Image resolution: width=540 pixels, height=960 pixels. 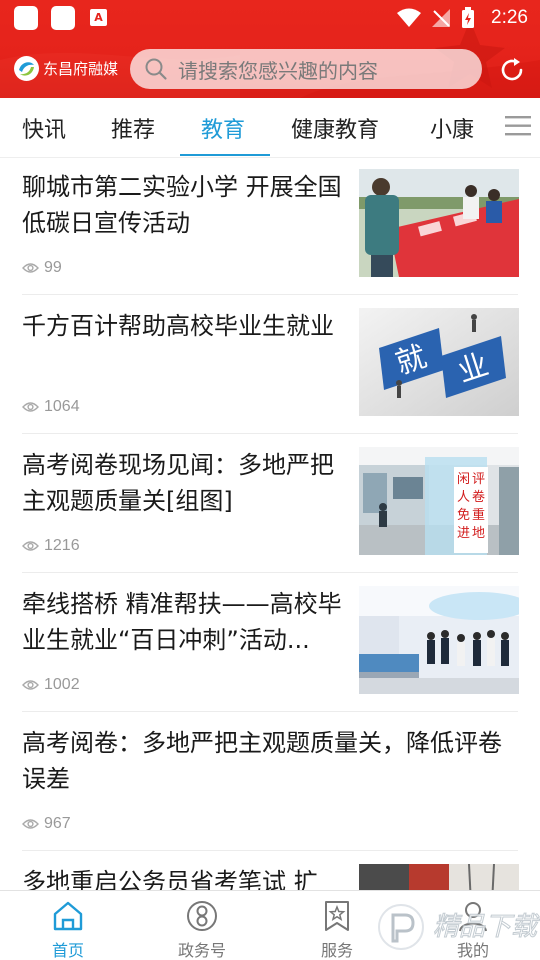 I want to click on app-logo: 东昌府融媒, so click(x=66, y=68).